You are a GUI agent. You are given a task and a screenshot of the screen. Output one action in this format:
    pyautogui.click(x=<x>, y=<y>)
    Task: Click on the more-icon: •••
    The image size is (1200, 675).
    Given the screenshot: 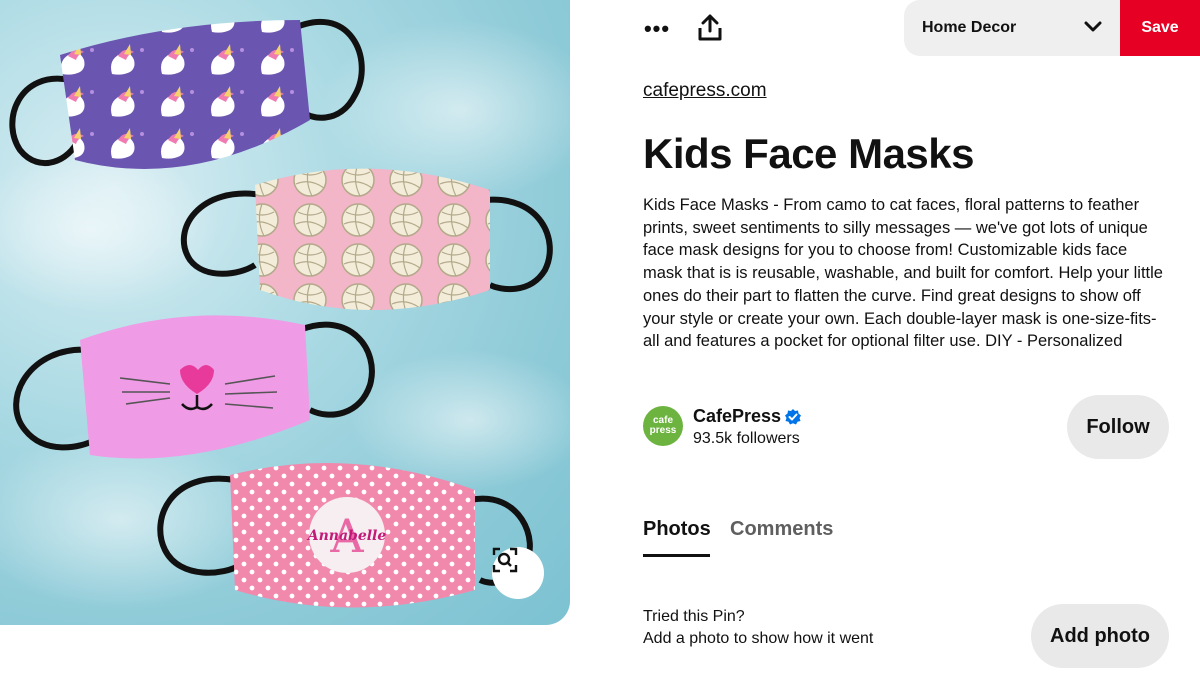 What is the action you would take?
    pyautogui.click(x=657, y=28)
    